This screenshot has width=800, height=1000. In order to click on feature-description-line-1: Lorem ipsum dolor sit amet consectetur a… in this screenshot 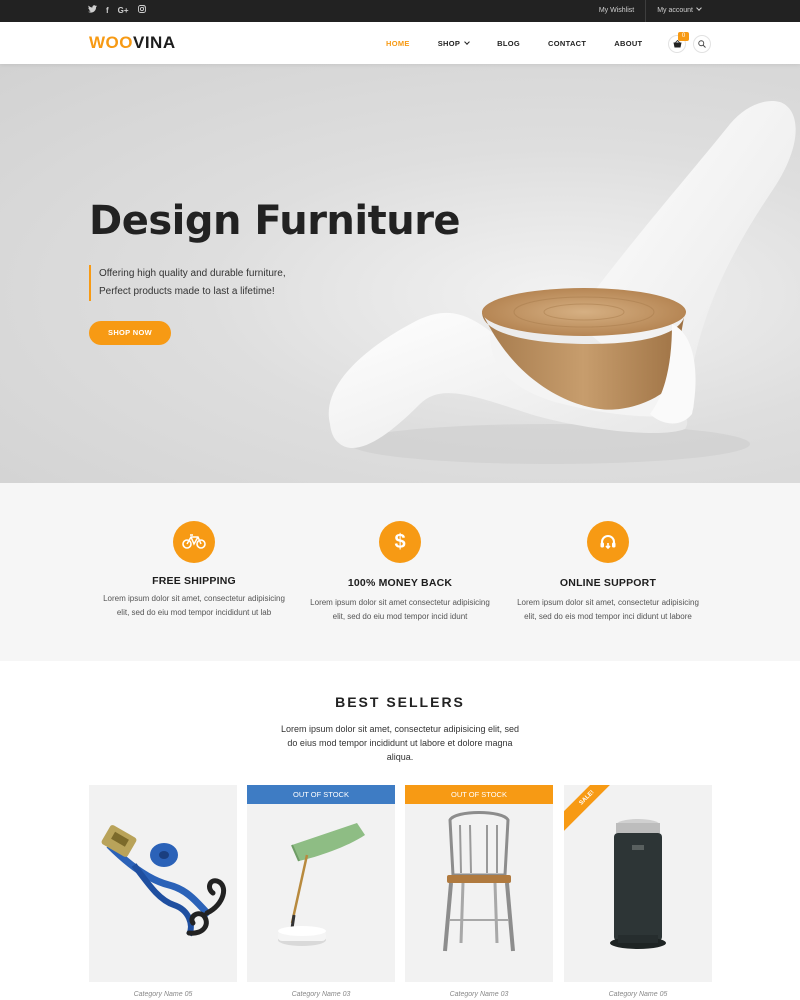, I will do `click(400, 602)`.